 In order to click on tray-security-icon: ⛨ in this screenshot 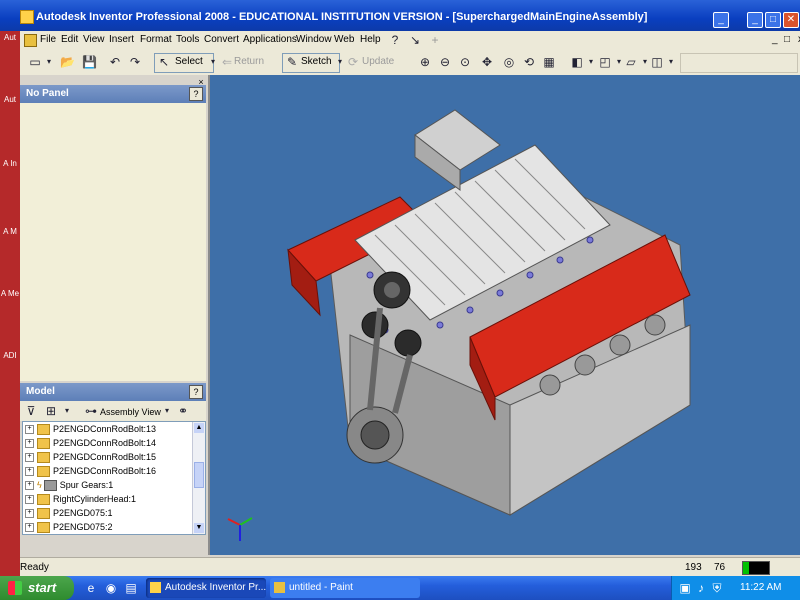, I will do `click(717, 588)`.